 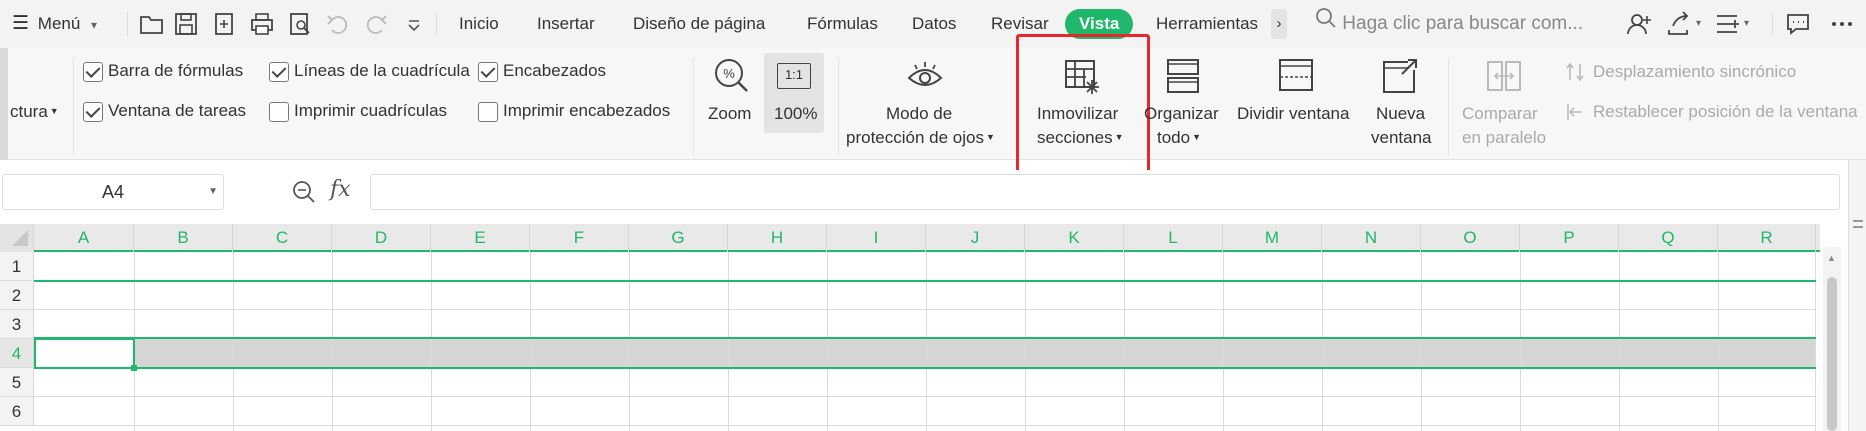 I want to click on arrange-all-line1: Organizar, so click(x=1181, y=114).